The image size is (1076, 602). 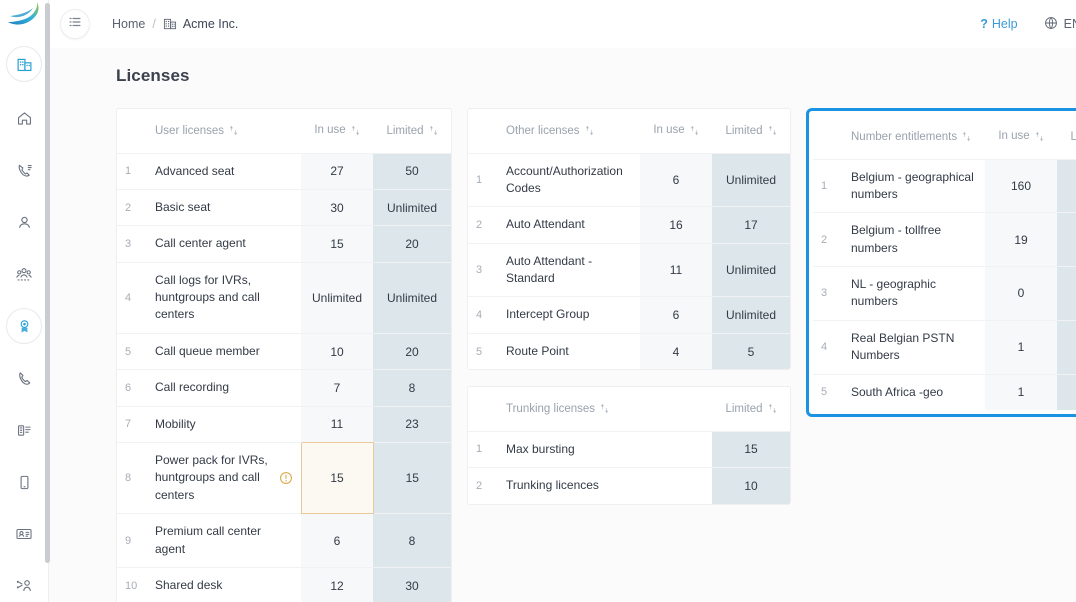 What do you see at coordinates (47, 283) in the screenshot?
I see `sidebar-scrollbar` at bounding box center [47, 283].